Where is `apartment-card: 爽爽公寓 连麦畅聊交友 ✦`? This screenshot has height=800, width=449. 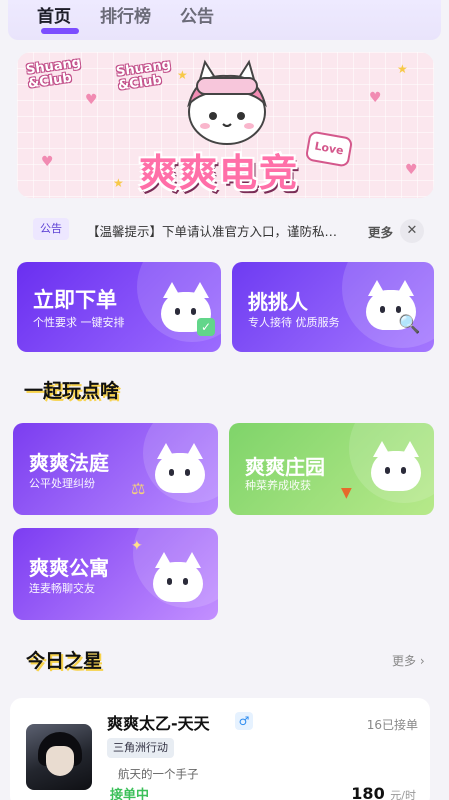
apartment-card: 爽爽公寓 连麦畅聊交友 ✦ is located at coordinates (115, 574).